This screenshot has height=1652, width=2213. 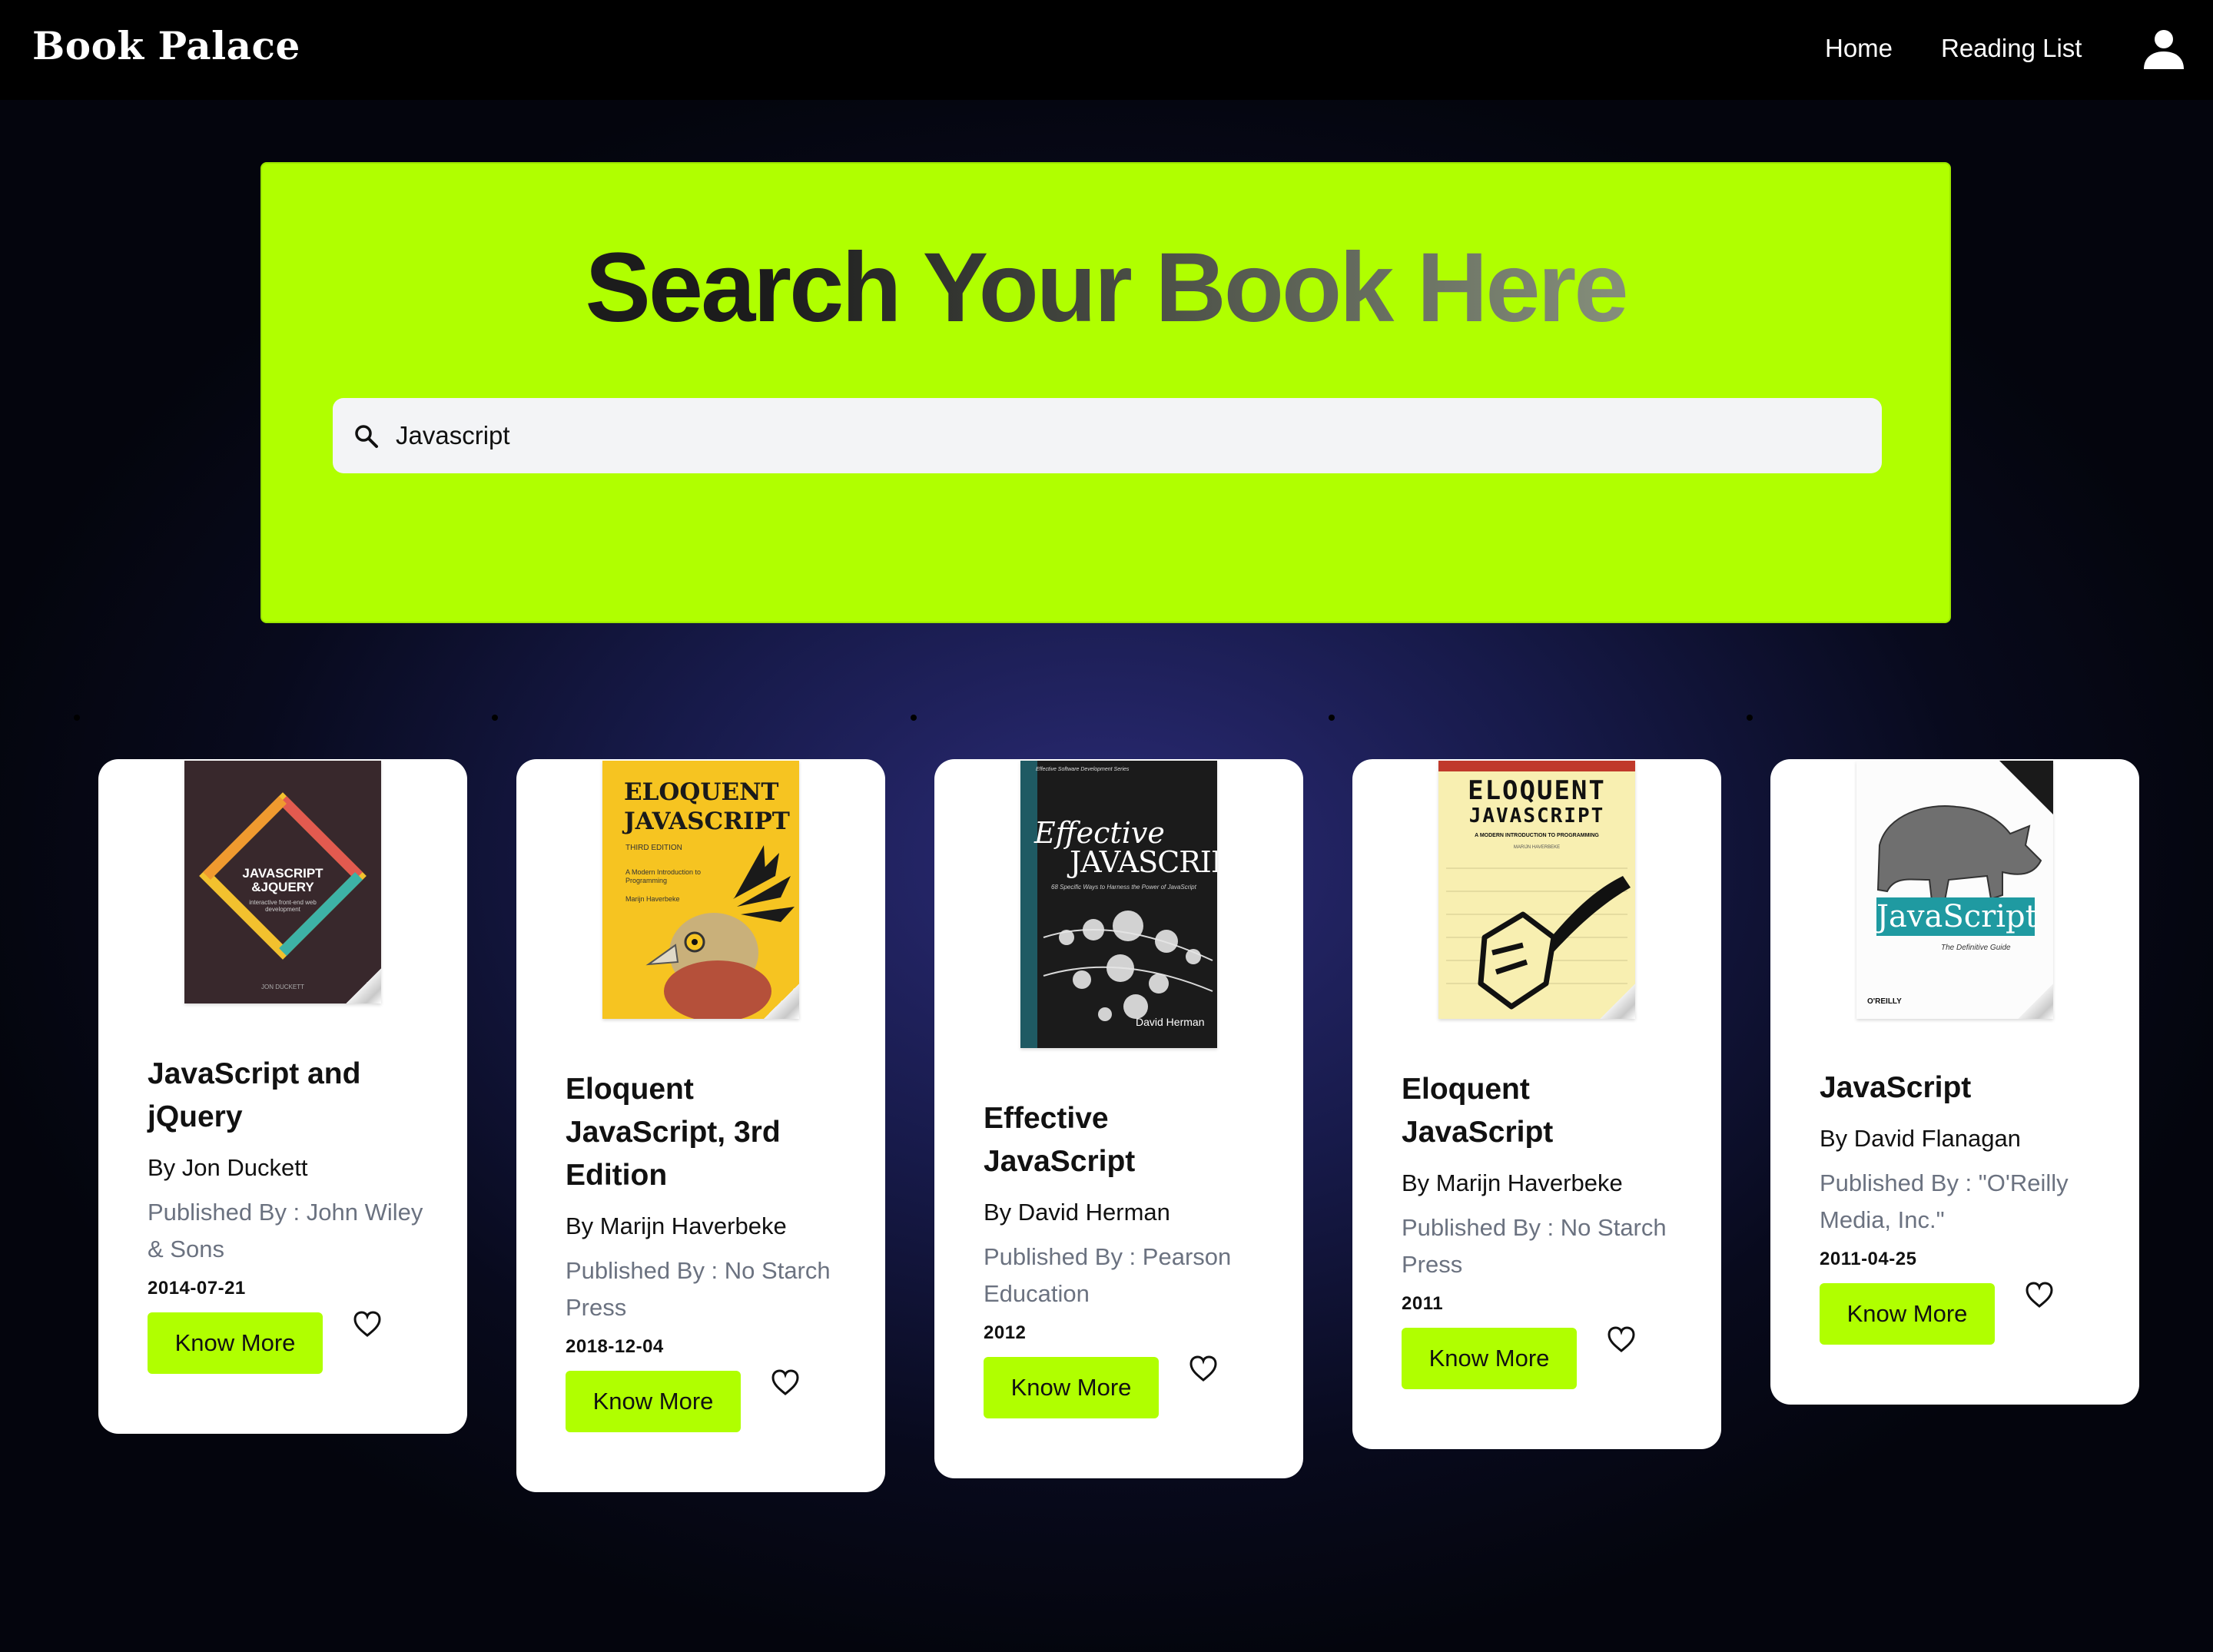 I want to click on book-author: By Jon Duckett, so click(x=228, y=1167).